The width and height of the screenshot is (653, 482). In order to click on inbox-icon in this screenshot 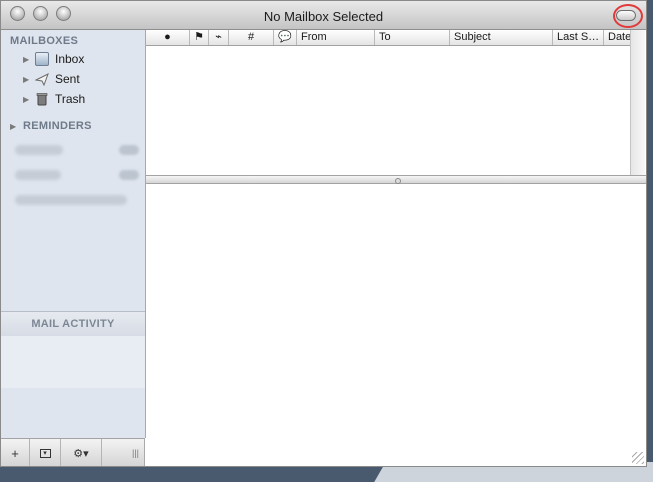, I will do `click(42, 59)`.